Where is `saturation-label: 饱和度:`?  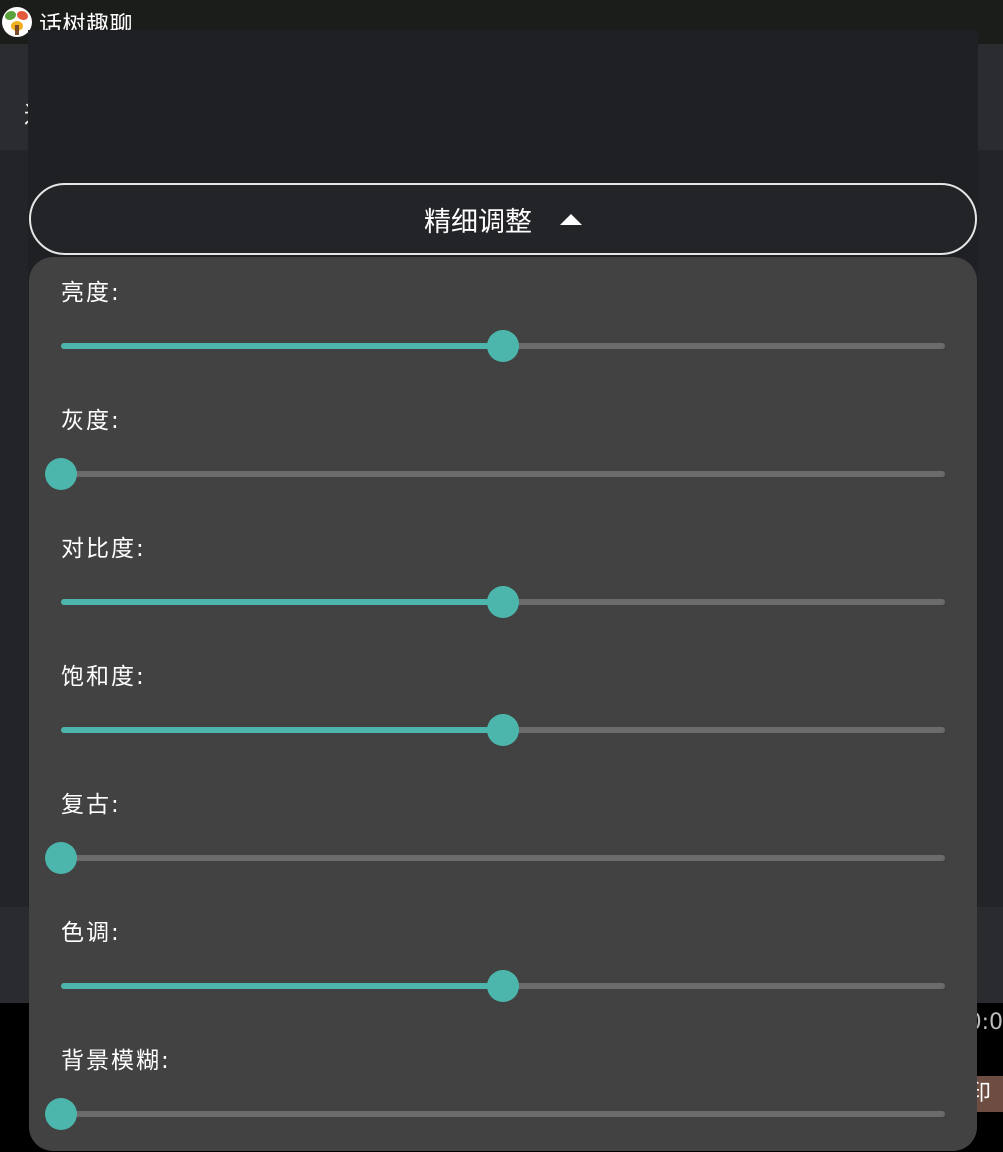
saturation-label: 饱和度: is located at coordinates (103, 677).